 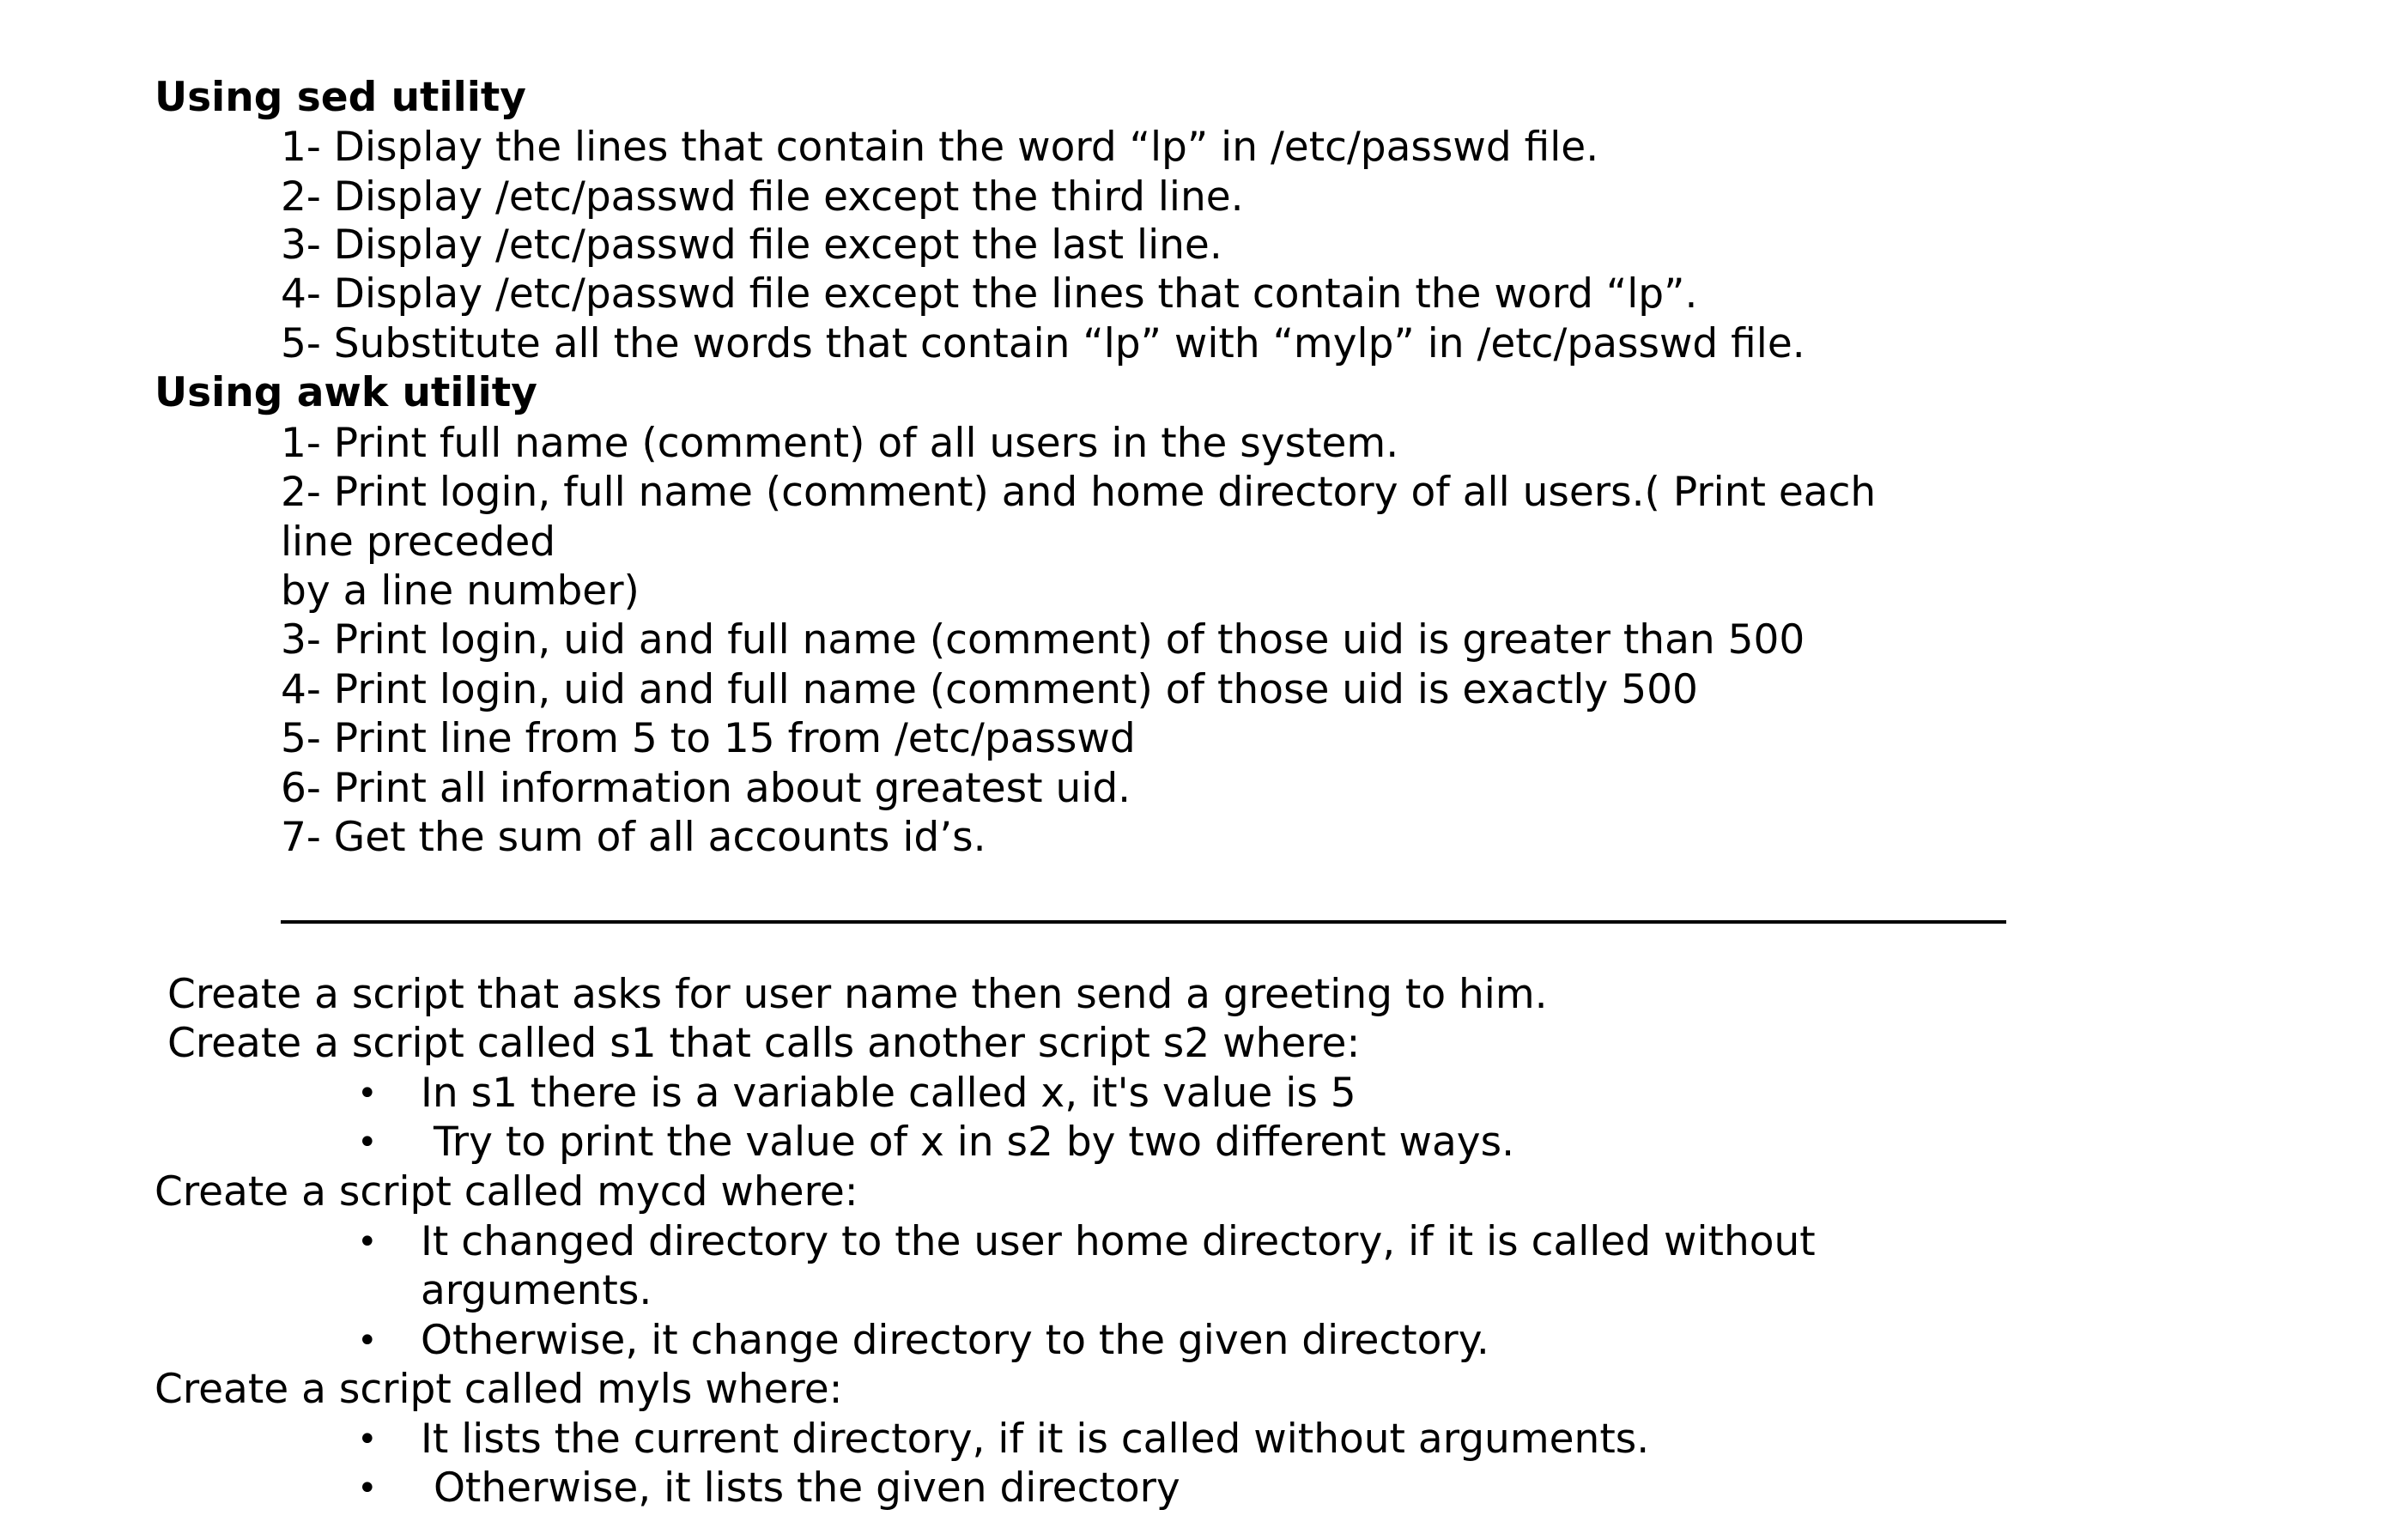 What do you see at coordinates (461, 591) in the screenshot?
I see `awk-item-2-cont-b: by a line number)` at bounding box center [461, 591].